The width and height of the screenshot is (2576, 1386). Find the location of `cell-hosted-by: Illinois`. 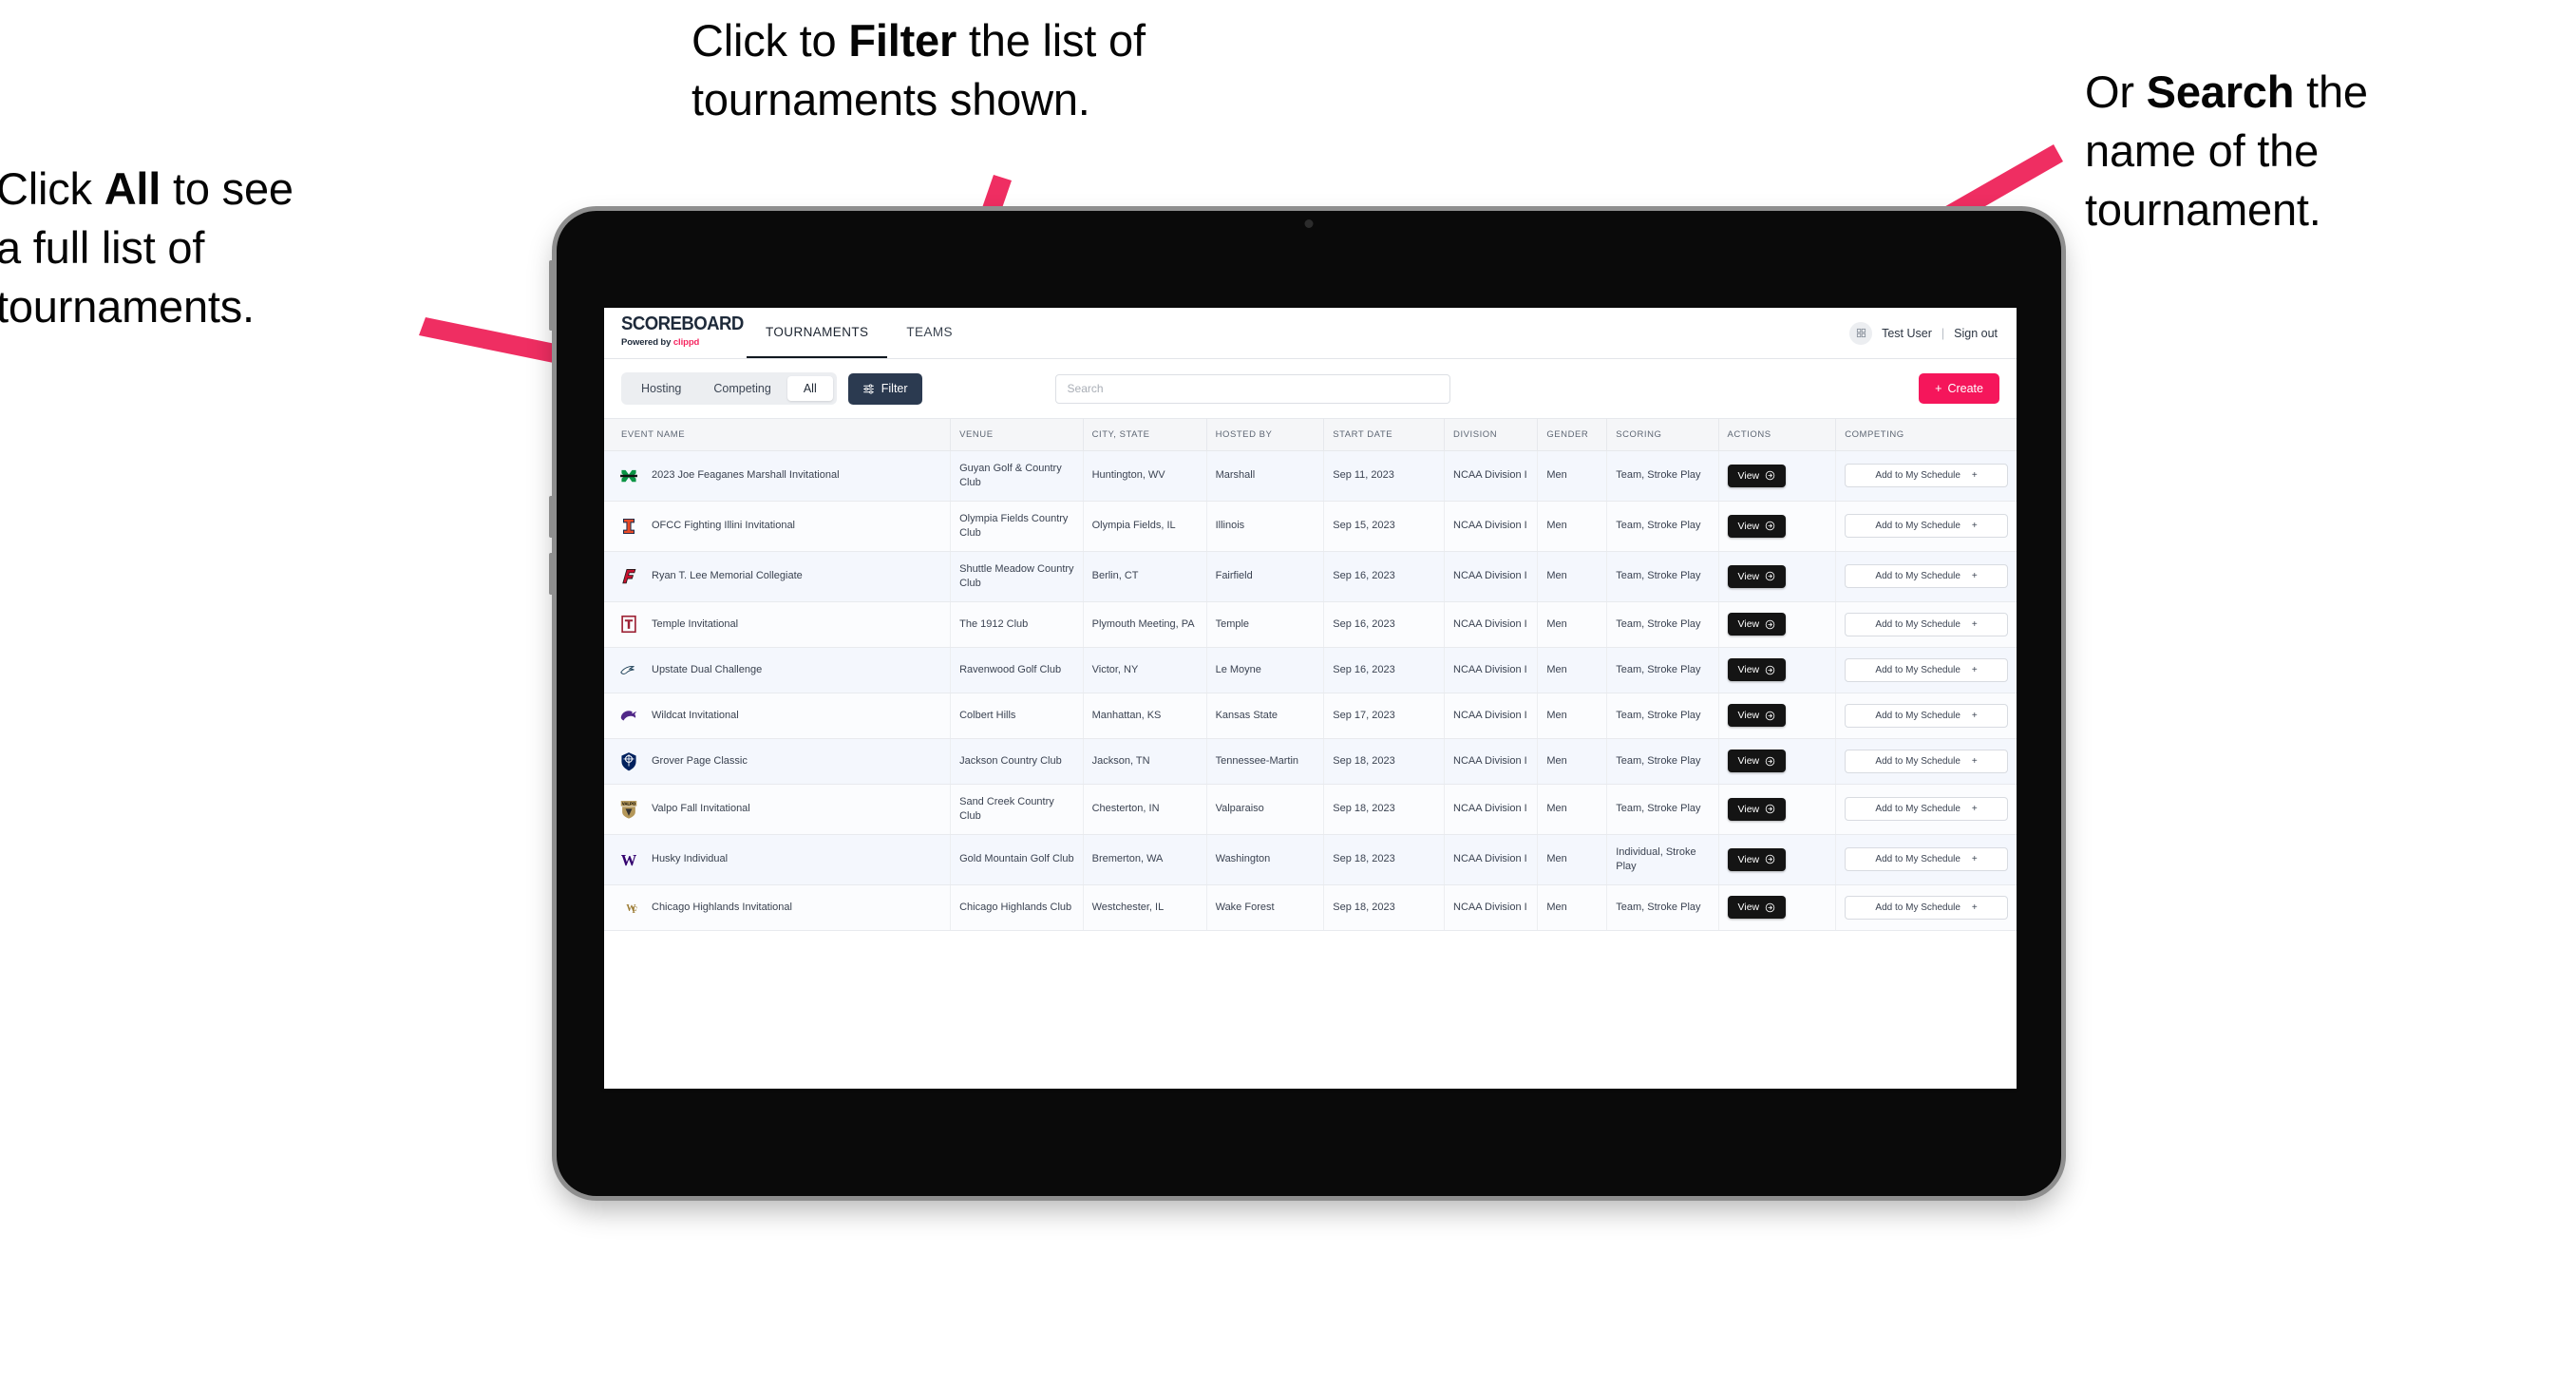

cell-hosted-by: Illinois is located at coordinates (1265, 526).